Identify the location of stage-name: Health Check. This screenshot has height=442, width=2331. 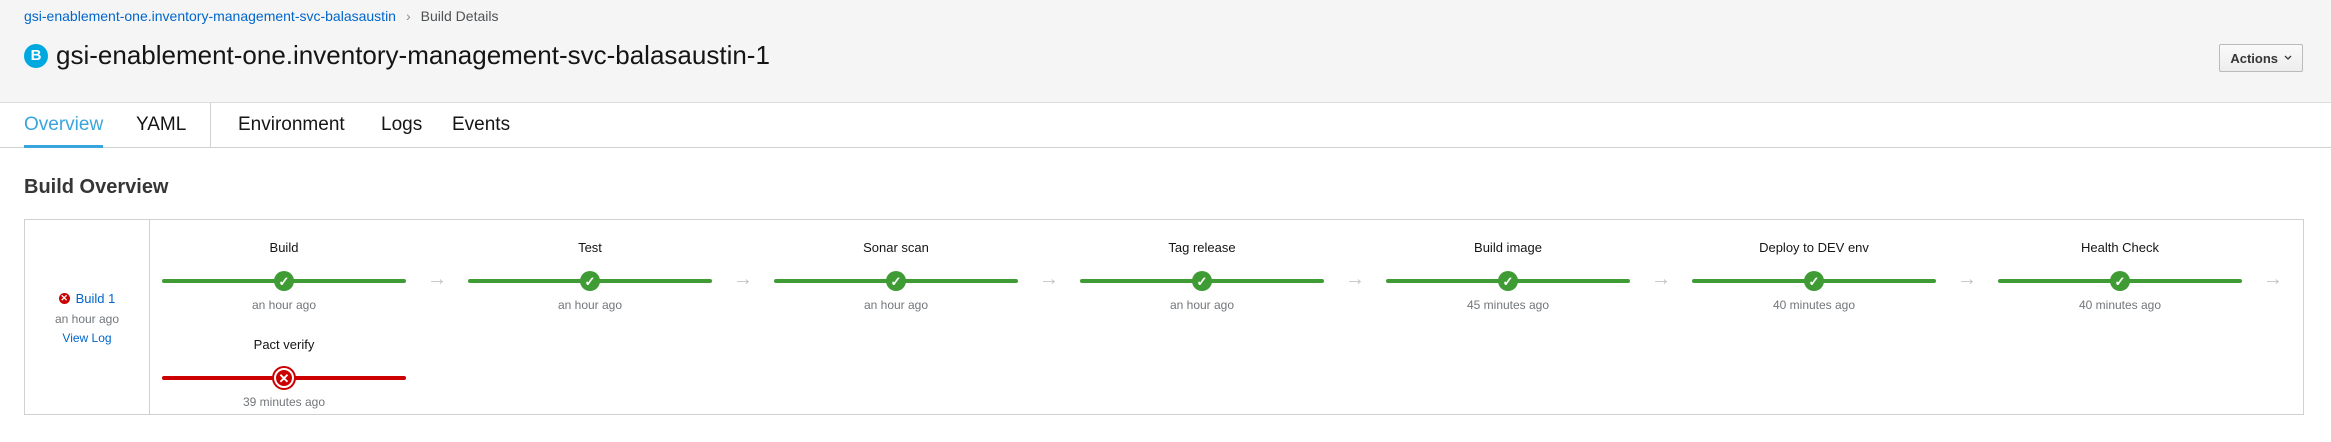
(2120, 247).